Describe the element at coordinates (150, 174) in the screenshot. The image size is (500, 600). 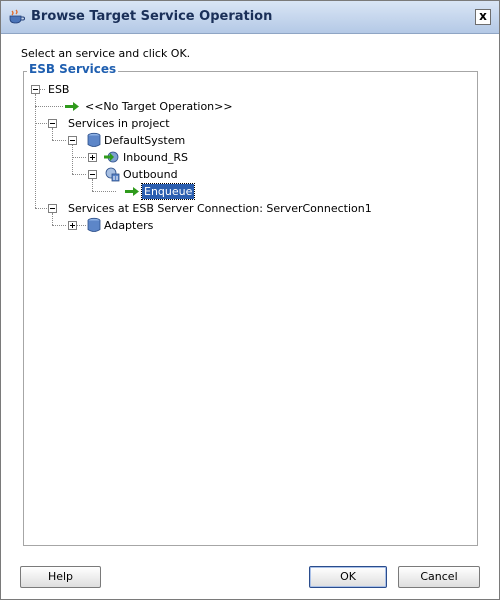
I see `tree-node-outbound: Outbound` at that location.